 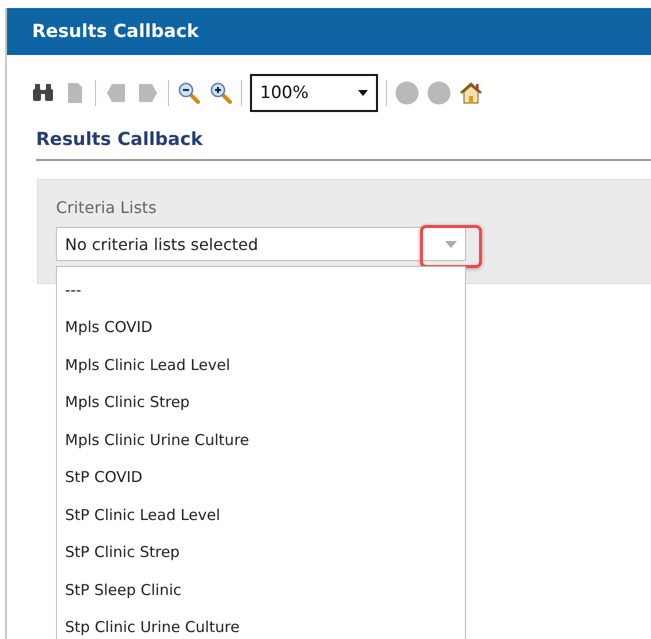 What do you see at coordinates (43, 93) in the screenshot?
I see `binoculars-icon` at bounding box center [43, 93].